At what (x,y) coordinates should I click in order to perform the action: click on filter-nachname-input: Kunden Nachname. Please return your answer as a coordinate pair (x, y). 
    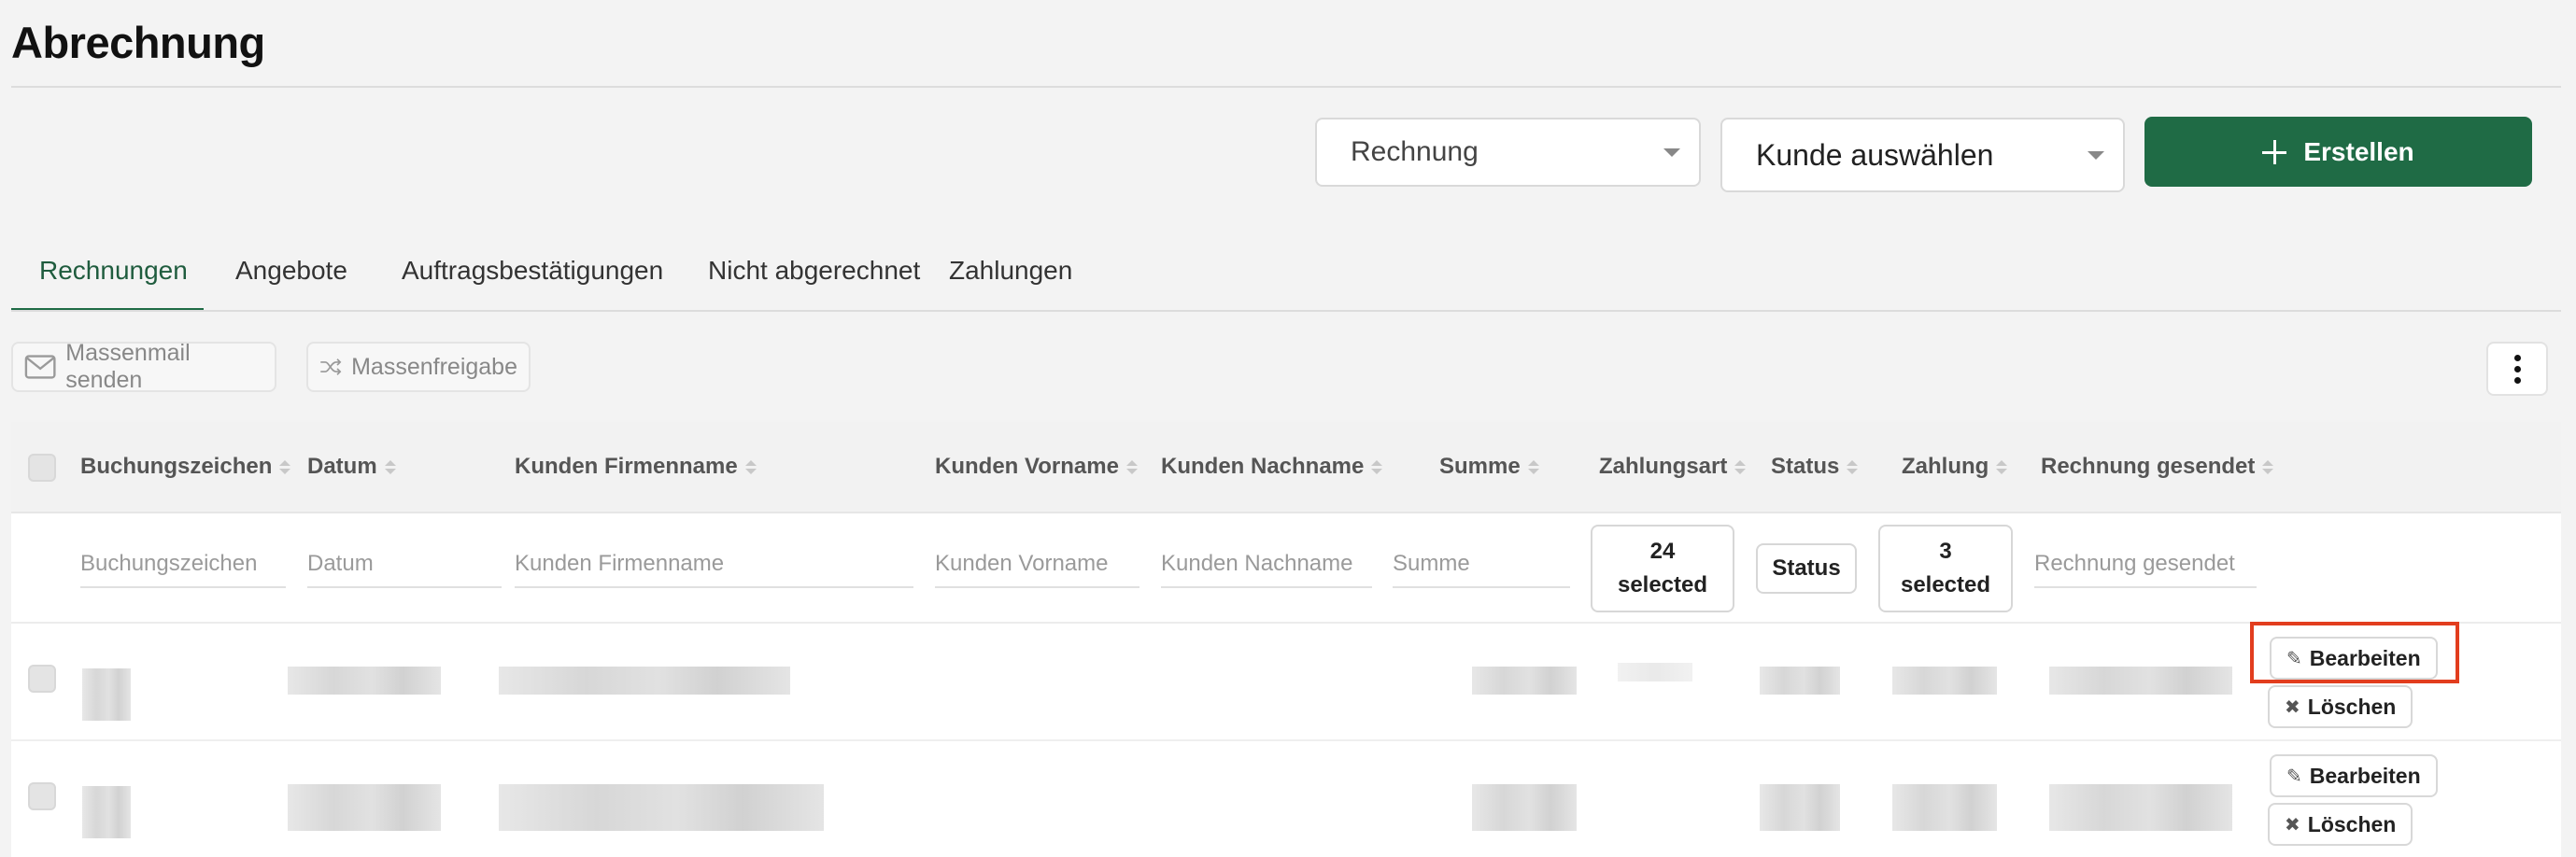
    Looking at the image, I should click on (1266, 565).